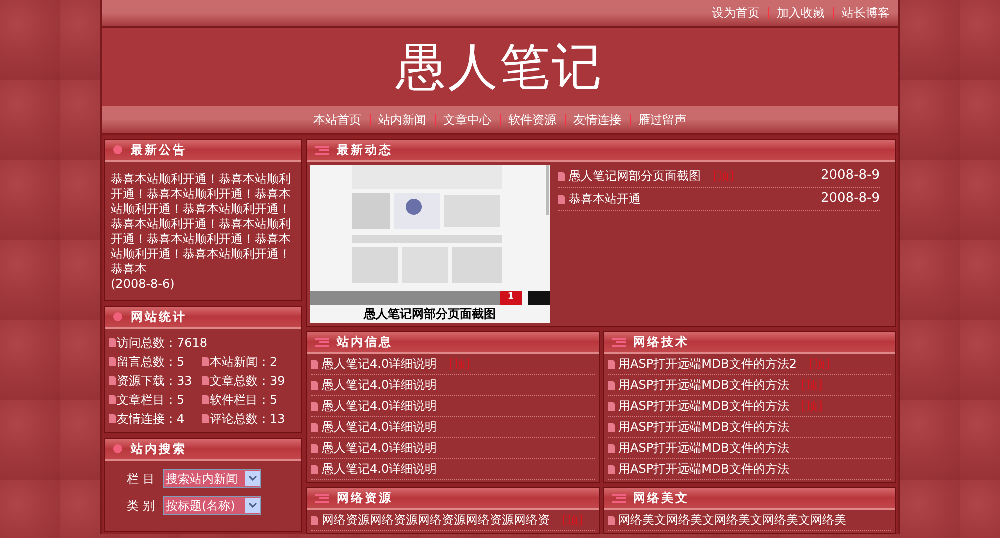 The width and height of the screenshot is (1000, 538). I want to click on nav-link: 本站首页, so click(338, 119).